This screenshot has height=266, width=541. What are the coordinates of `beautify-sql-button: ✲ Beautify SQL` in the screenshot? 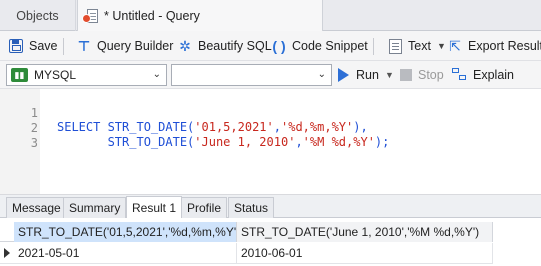 It's located at (224, 46).